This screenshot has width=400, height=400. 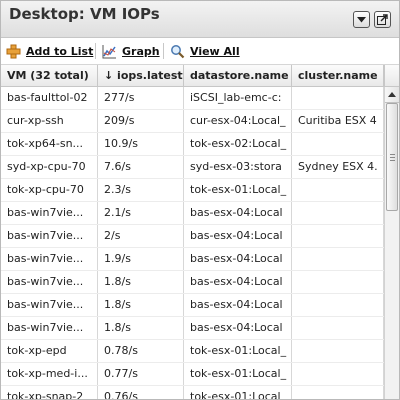 What do you see at coordinates (49, 98) in the screenshot?
I see `cell-vm: bas-faulttol-02` at bounding box center [49, 98].